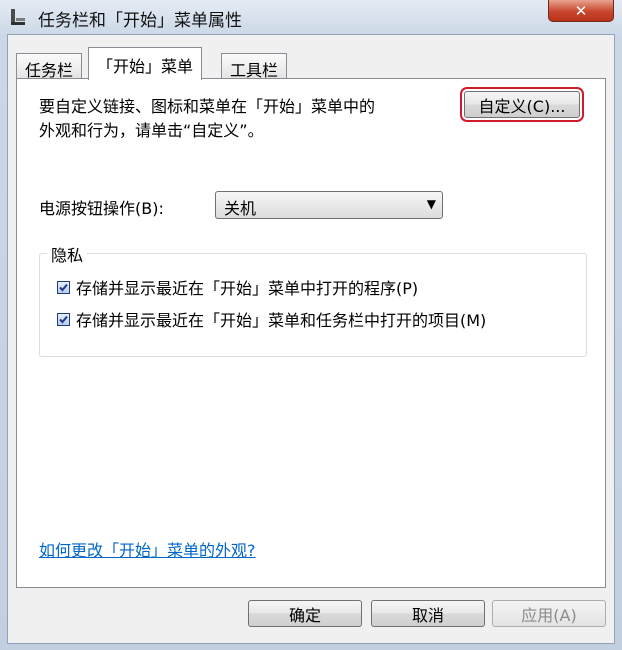 Image resolution: width=622 pixels, height=650 pixels. I want to click on recent-items-option: 存储并显示最近在「开始」菜单和任务栏中打开的项目(M), so click(272, 318).